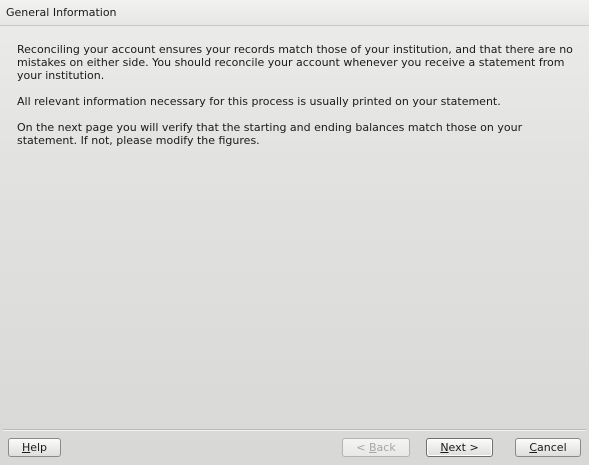 This screenshot has width=589, height=465. I want to click on back-button: < Back, so click(376, 447).